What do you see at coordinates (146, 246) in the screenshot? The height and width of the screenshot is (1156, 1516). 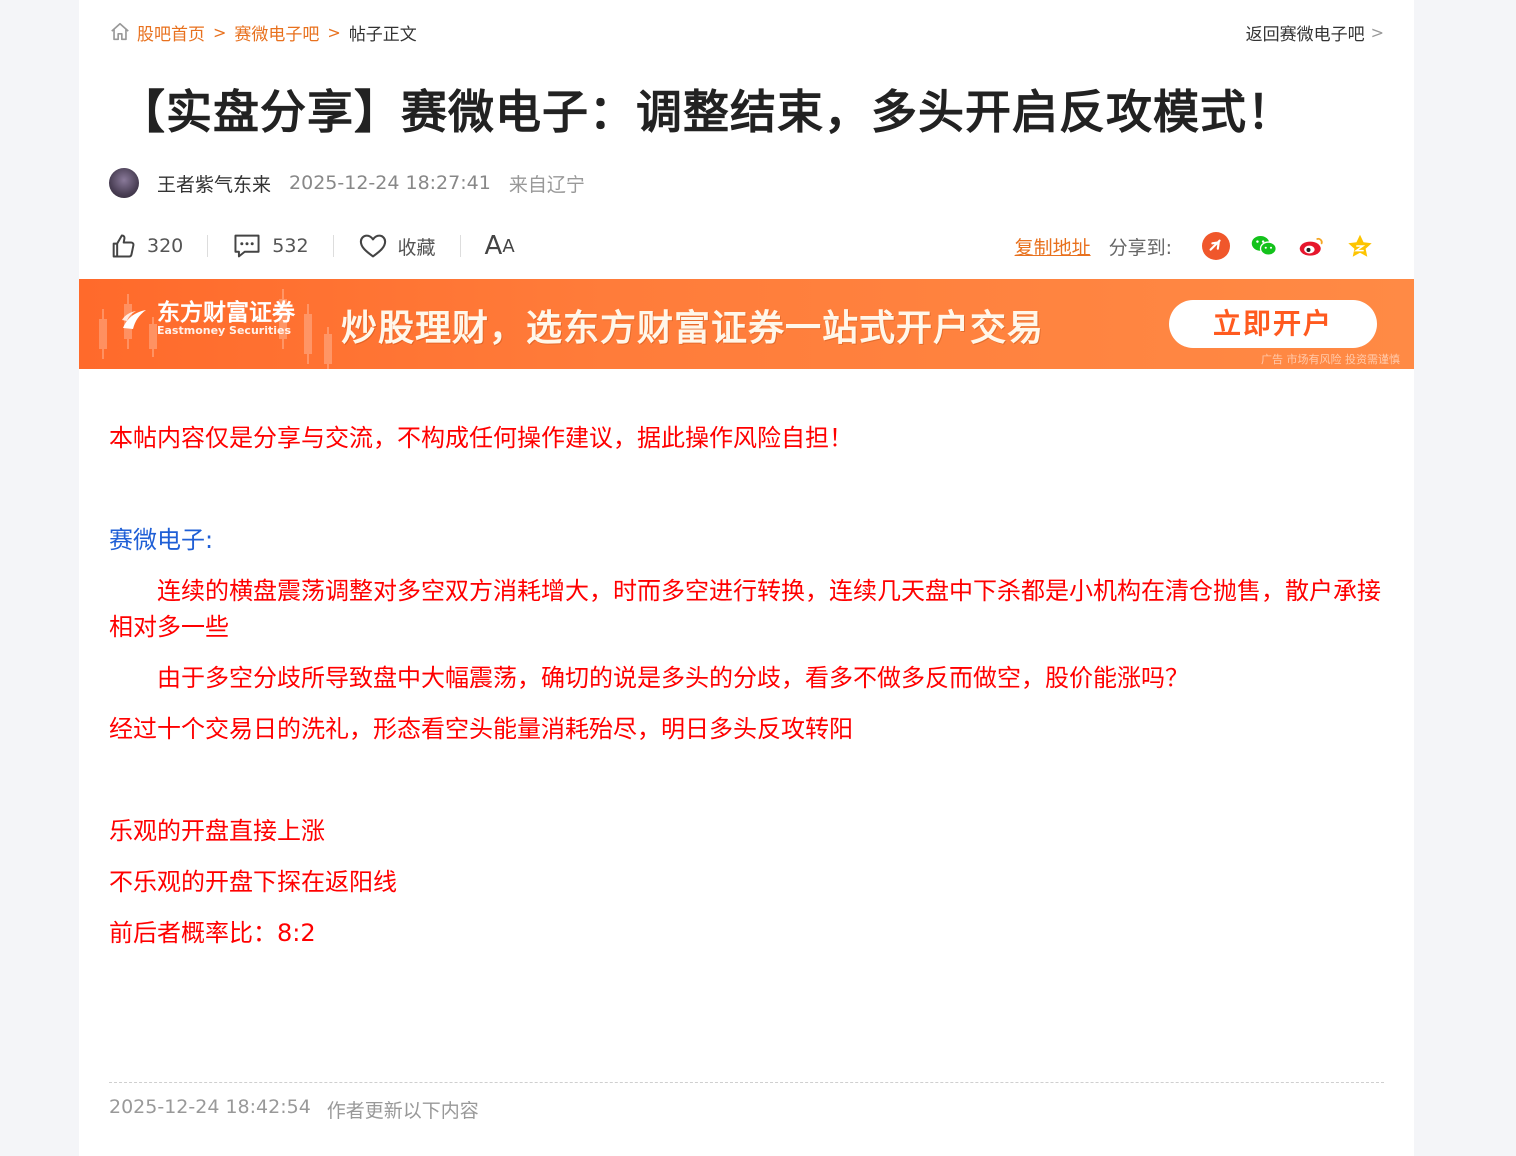 I see `like-button: 320` at bounding box center [146, 246].